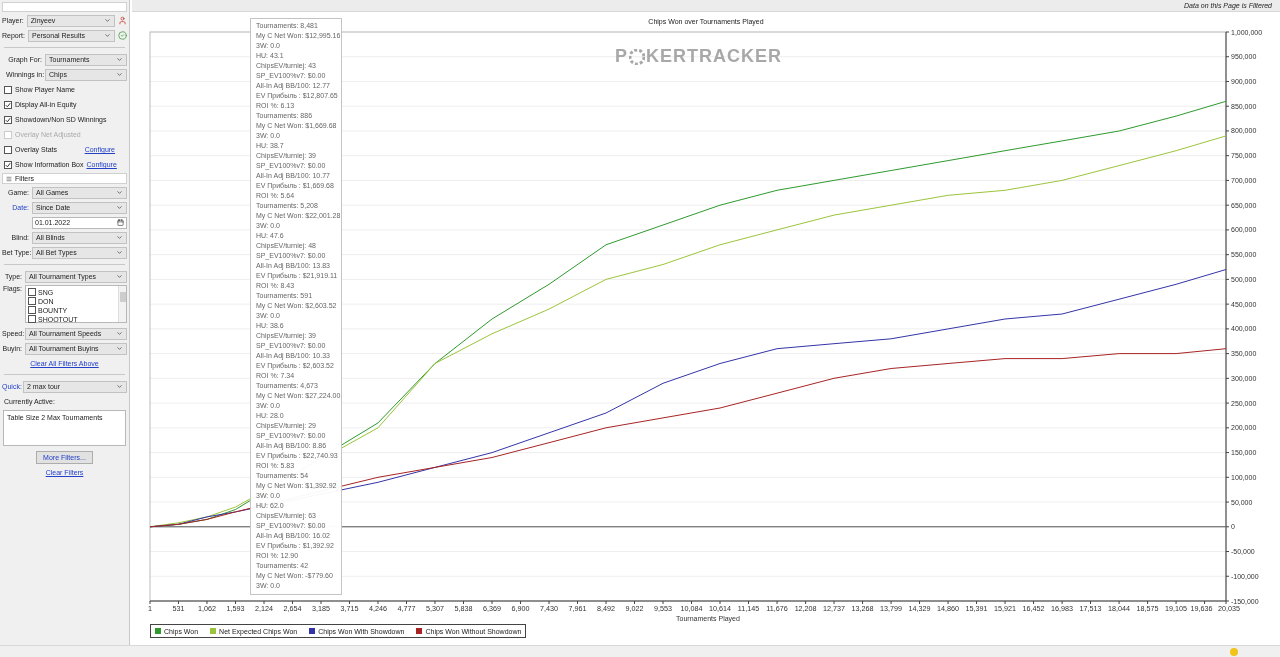 The image size is (1280, 657). What do you see at coordinates (1234, 651) in the screenshot?
I see `status-icon` at bounding box center [1234, 651].